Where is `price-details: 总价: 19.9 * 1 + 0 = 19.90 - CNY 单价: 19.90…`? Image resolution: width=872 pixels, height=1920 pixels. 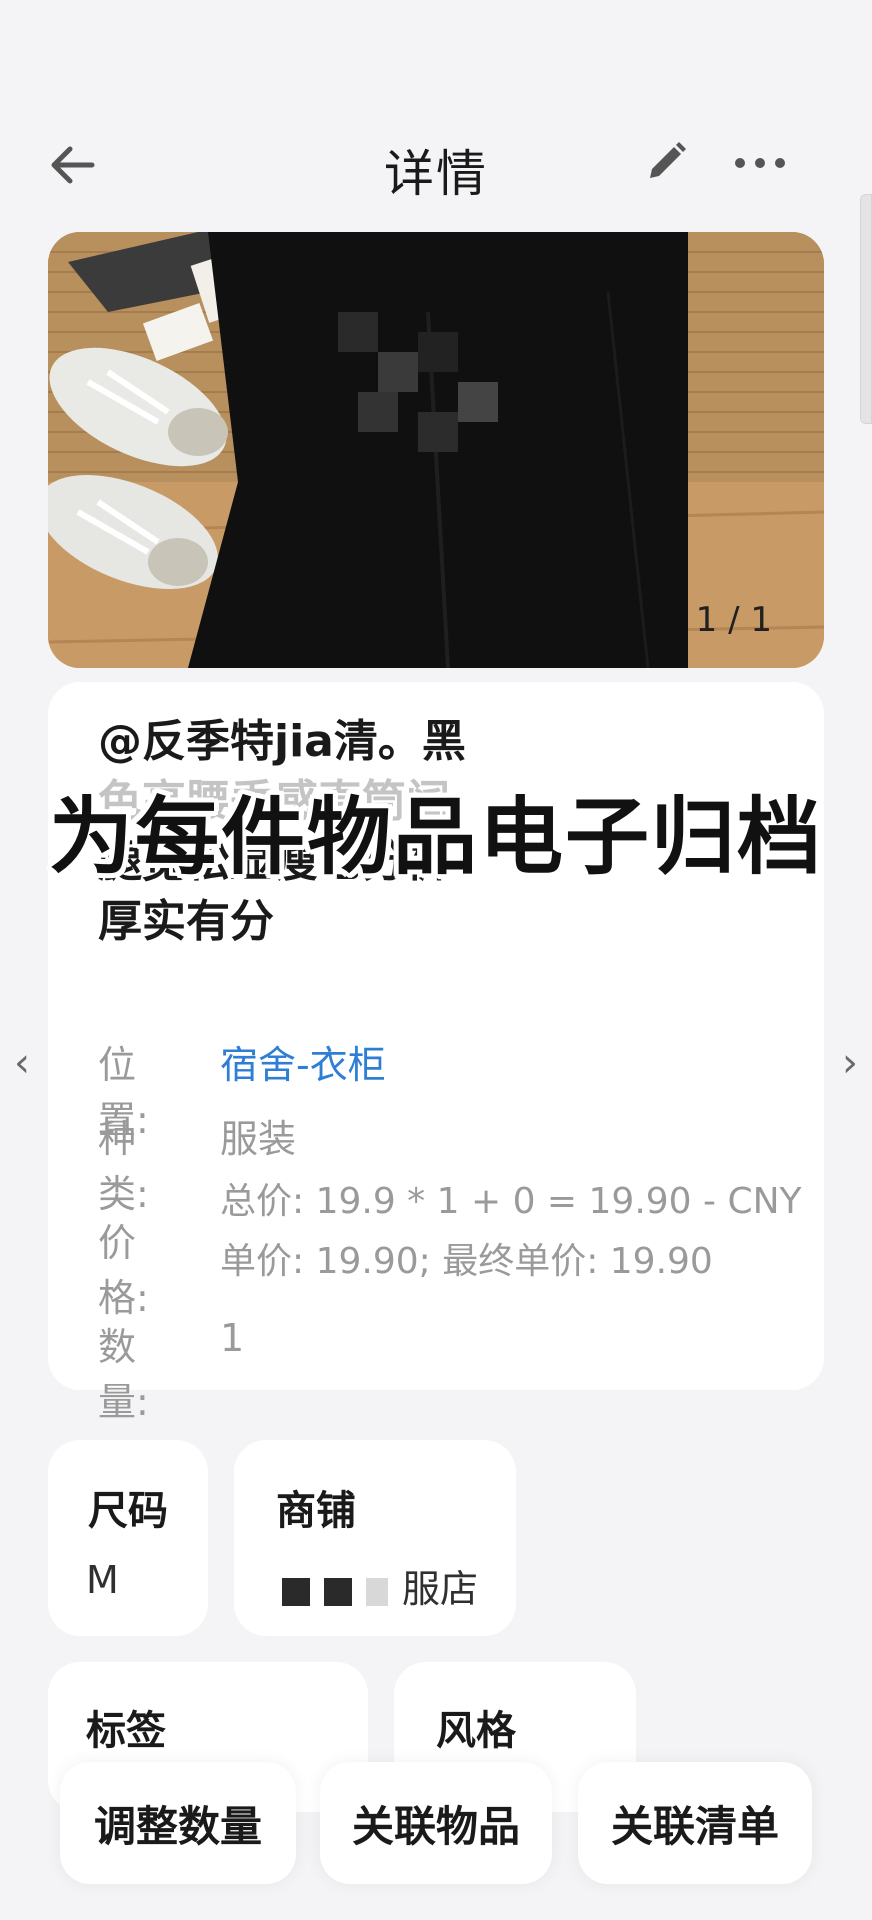
price-details: 总价: 19.9 * 1 + 0 = 19.90 - CNY 单价: 19.90… is located at coordinates (511, 1232).